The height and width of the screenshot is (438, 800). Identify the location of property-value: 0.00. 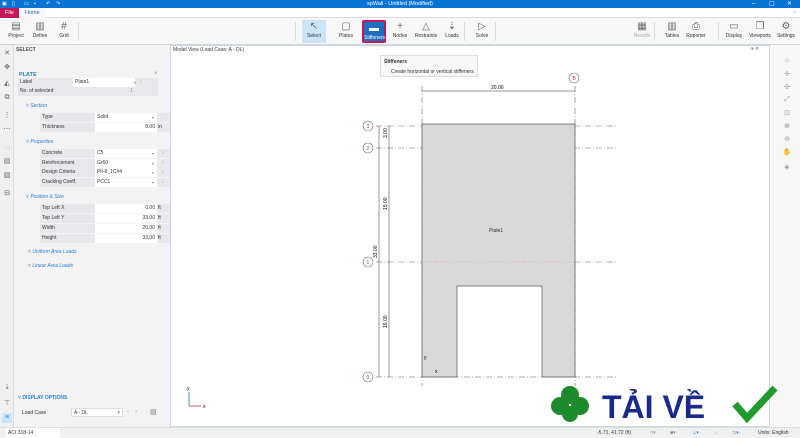
(126, 208).